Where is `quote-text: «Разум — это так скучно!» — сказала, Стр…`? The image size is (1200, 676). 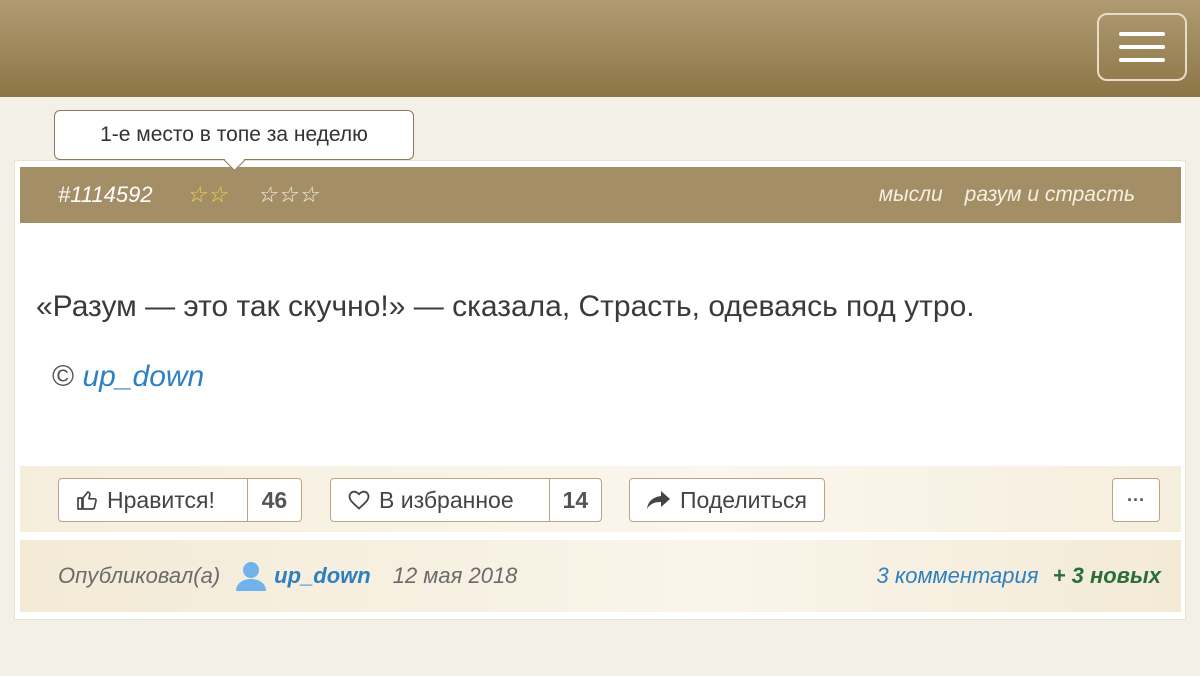
quote-text: «Разум — это так скучно!» — сказала, Стр… is located at coordinates (505, 306).